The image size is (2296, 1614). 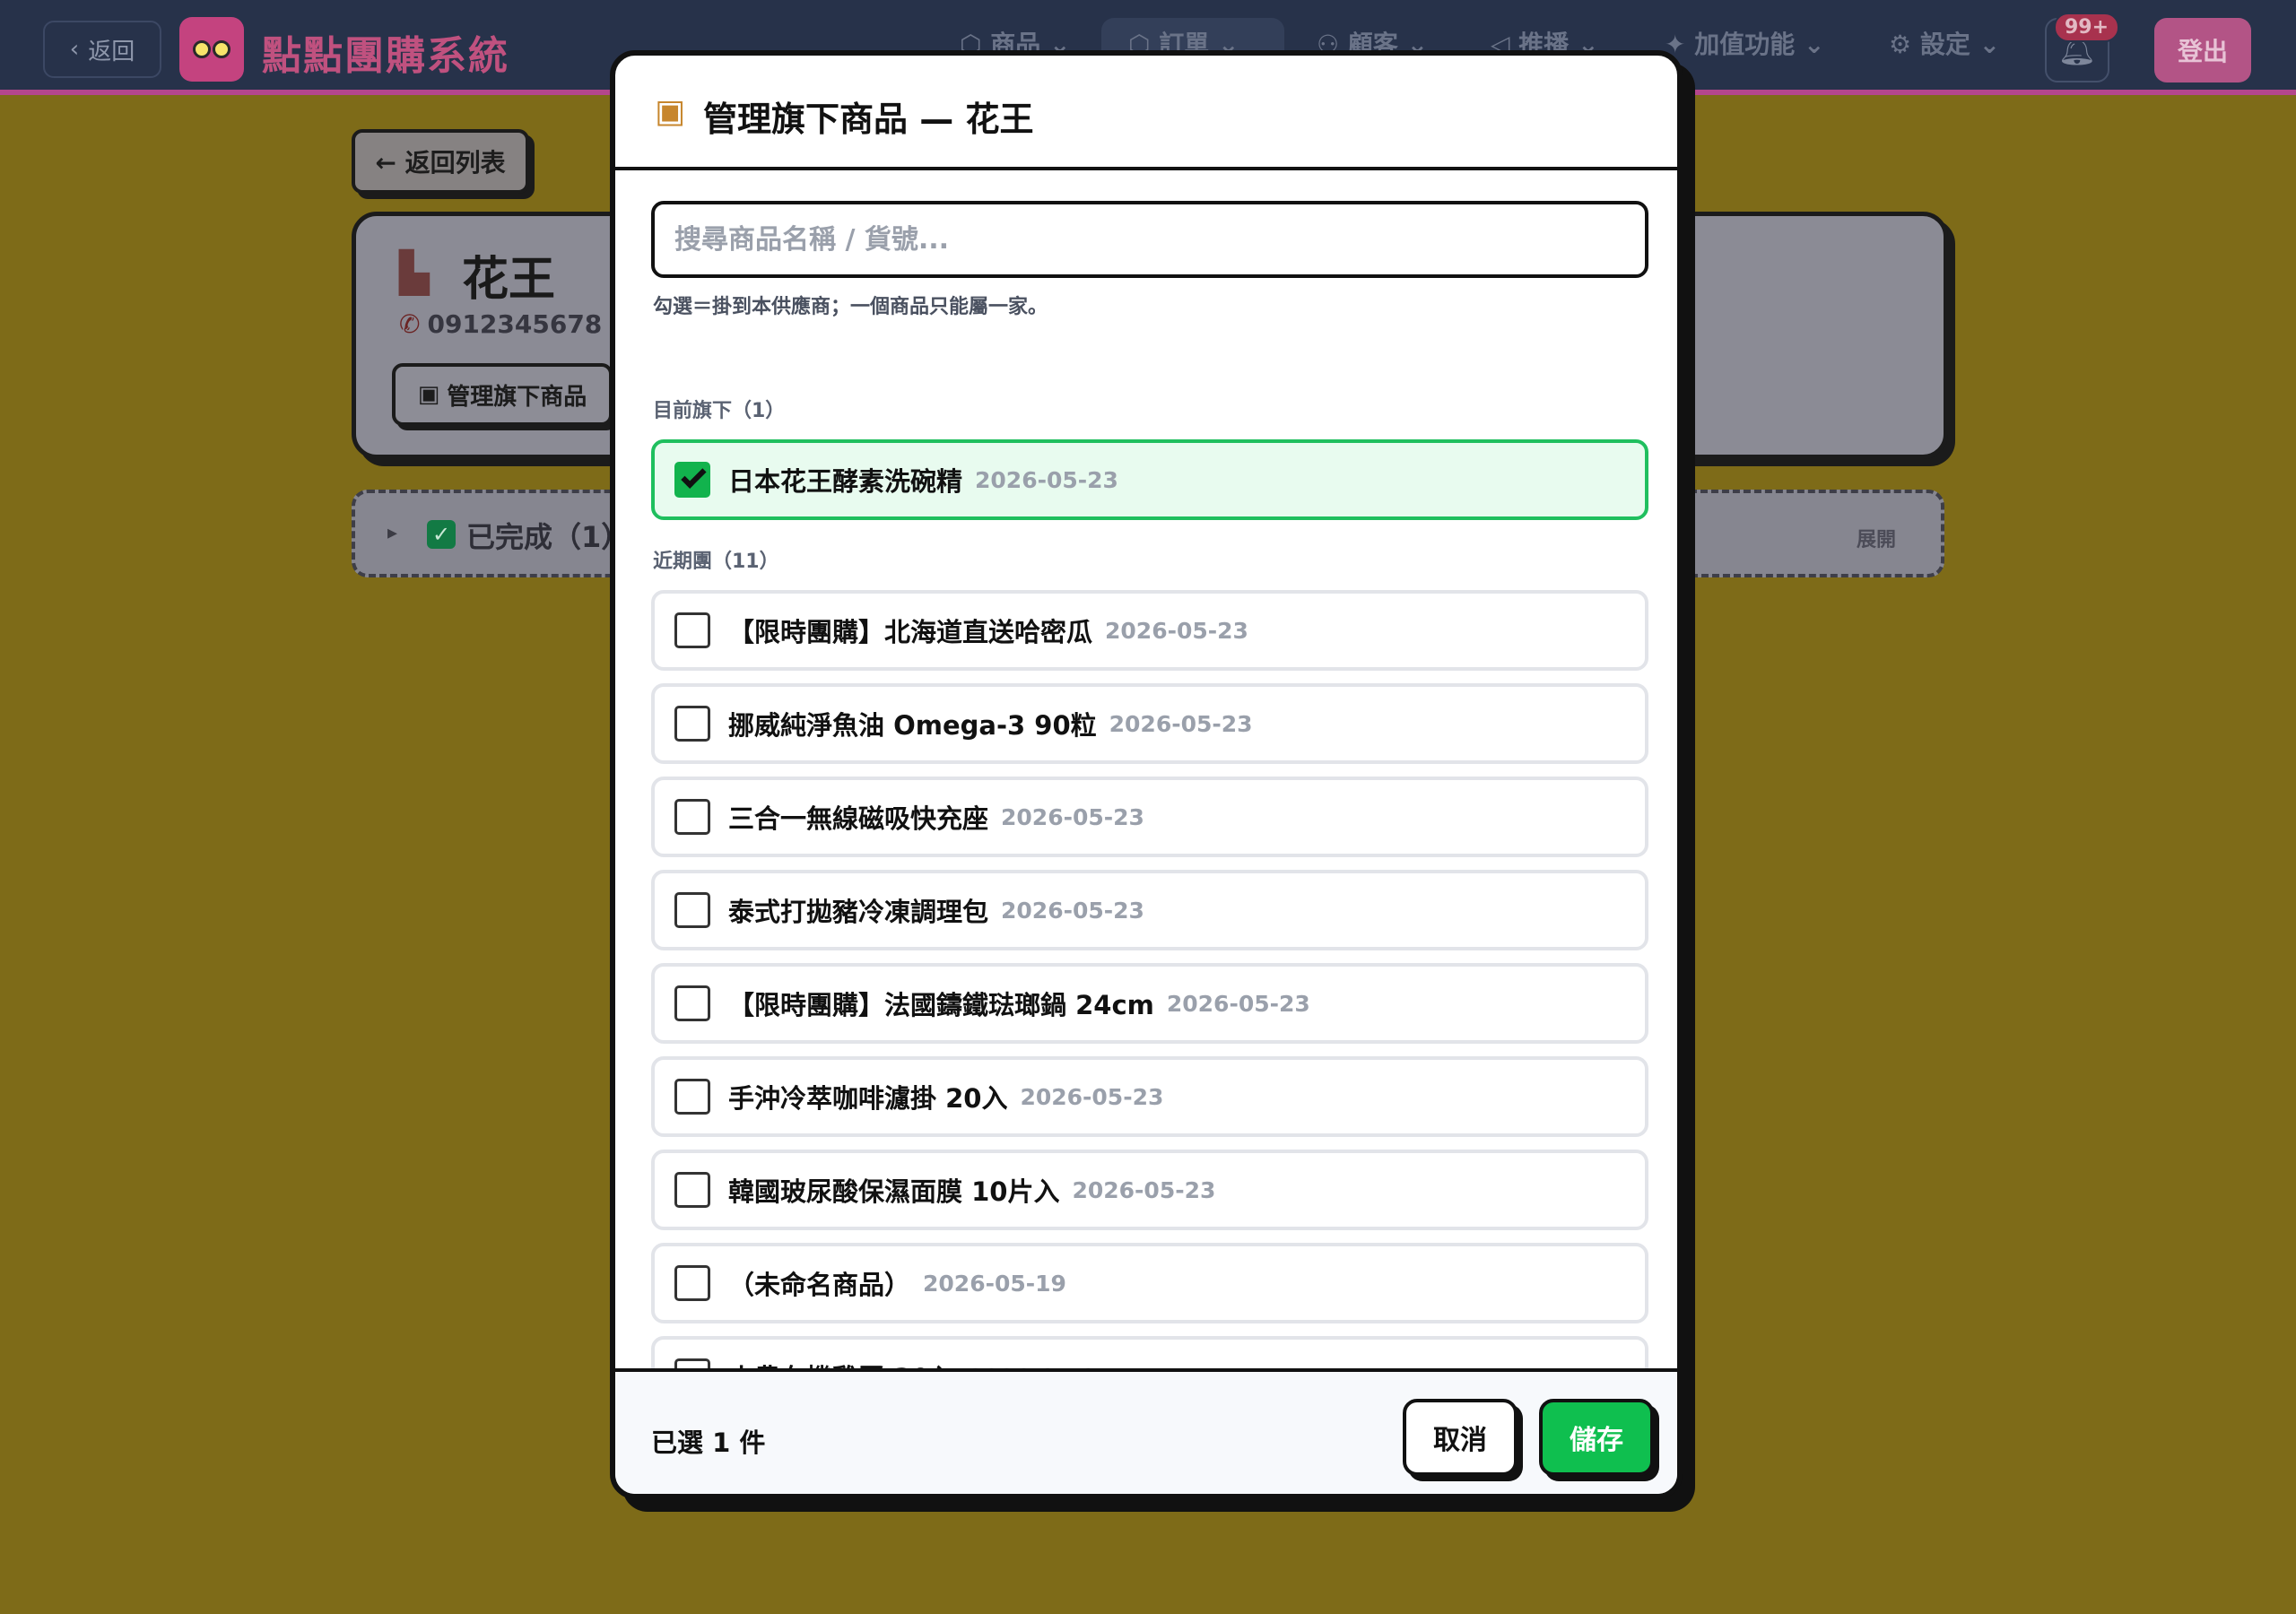 I want to click on selection-hint: 勾選＝掛到本供應商；一個商品只能屬一家。, so click(x=850, y=307).